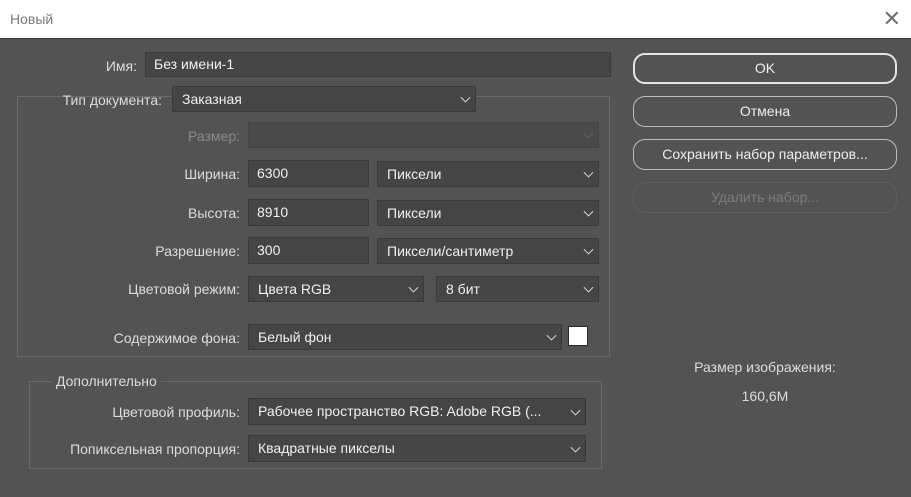 Image resolution: width=911 pixels, height=497 pixels. I want to click on background-select: Белый фон, so click(405, 337).